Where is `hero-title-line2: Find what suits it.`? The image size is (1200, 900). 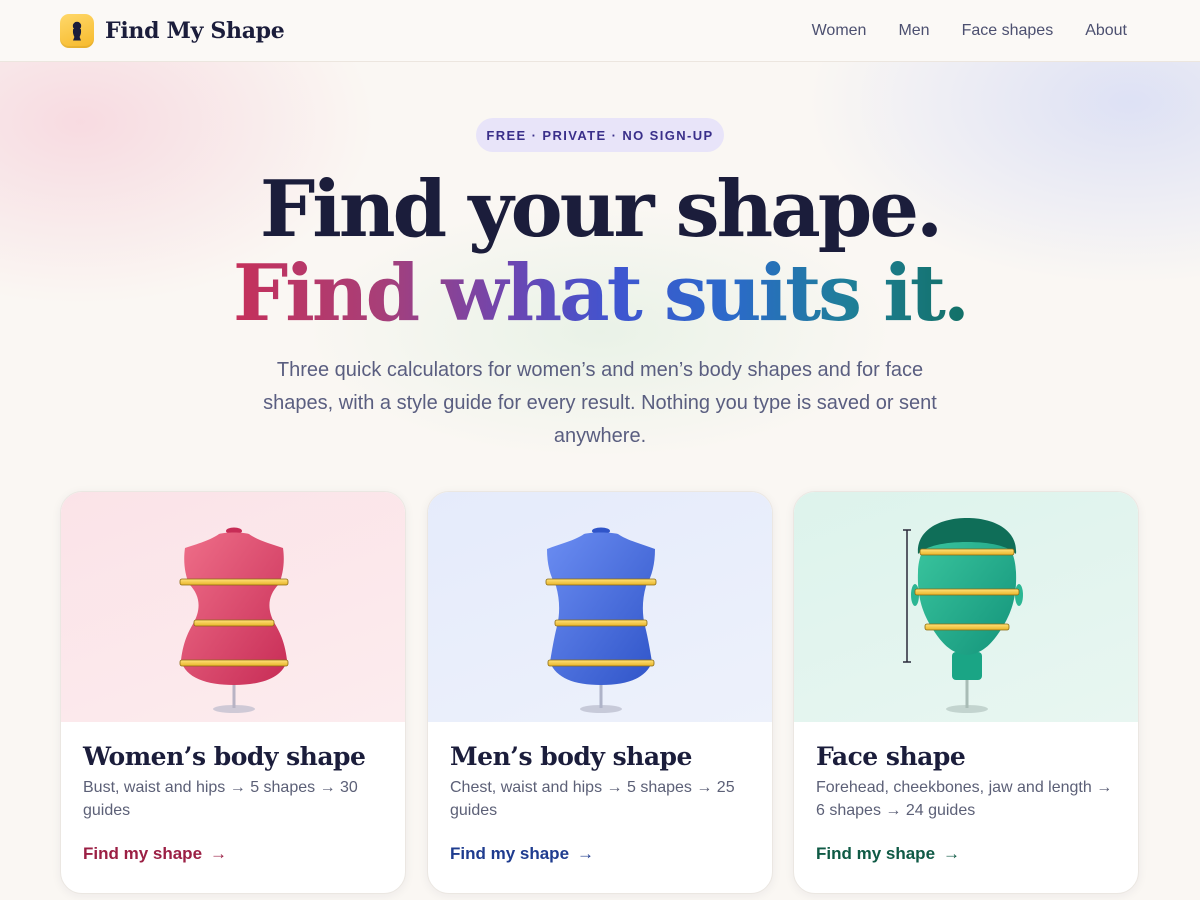
hero-title-line2: Find what suits it. is located at coordinates (600, 294).